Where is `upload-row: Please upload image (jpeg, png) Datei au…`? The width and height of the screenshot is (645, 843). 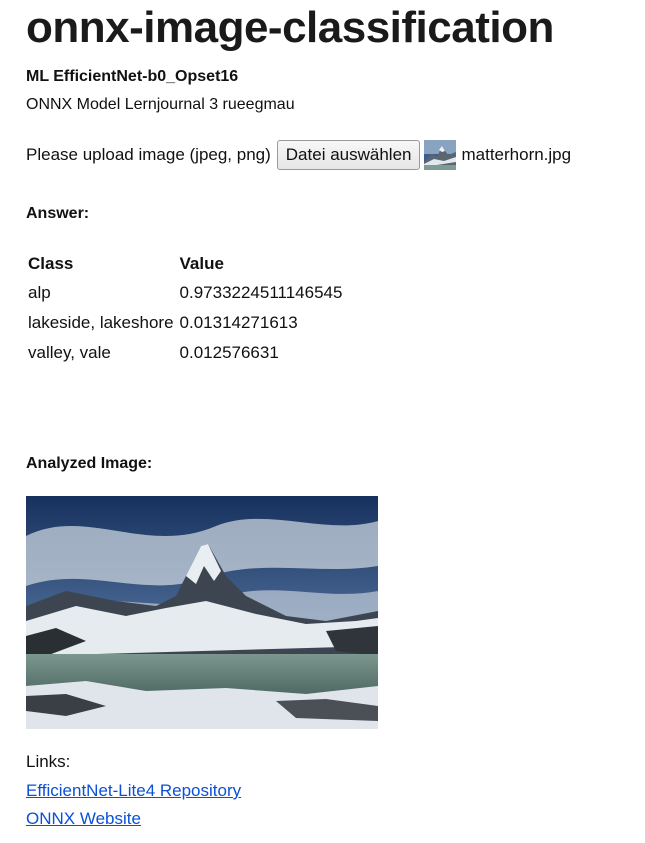 upload-row: Please upload image (jpeg, png) Datei au… is located at coordinates (298, 155).